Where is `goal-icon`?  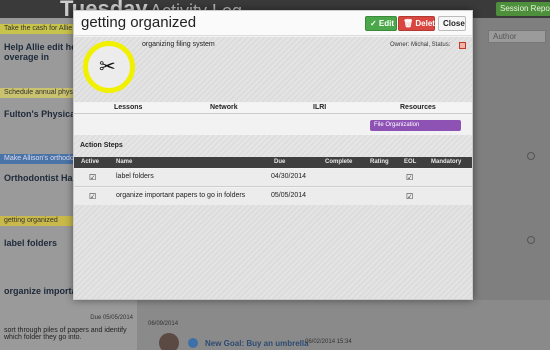 goal-icon is located at coordinates (193, 343).